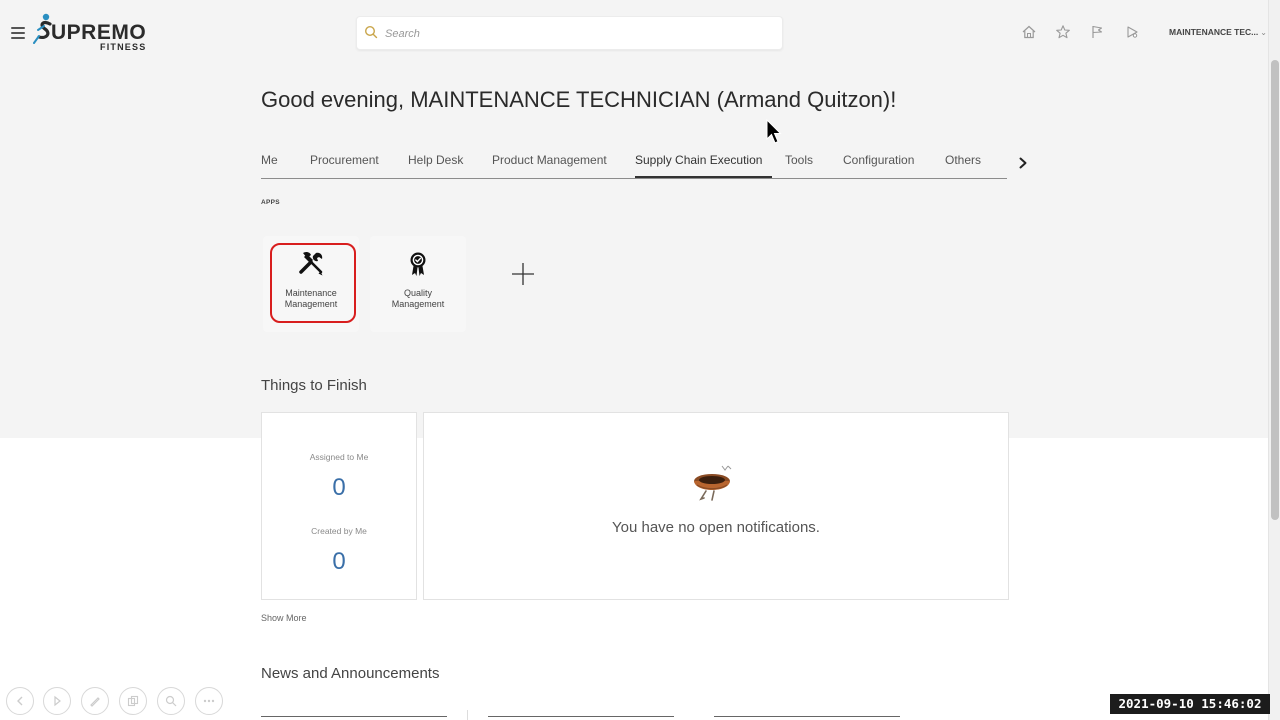  I want to click on assigned-to-me-count: 0, so click(339, 488).